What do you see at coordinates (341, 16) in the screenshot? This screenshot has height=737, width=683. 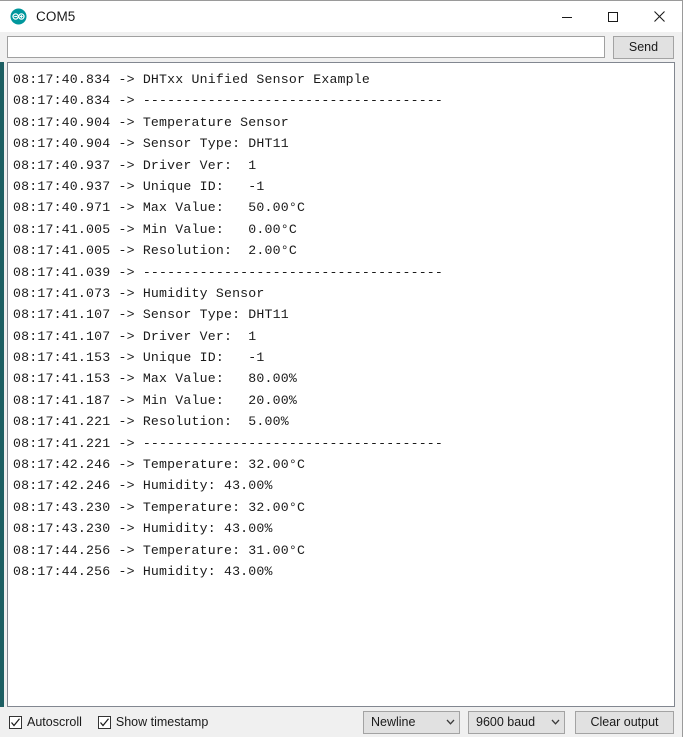 I see `title-bar: COM5` at bounding box center [341, 16].